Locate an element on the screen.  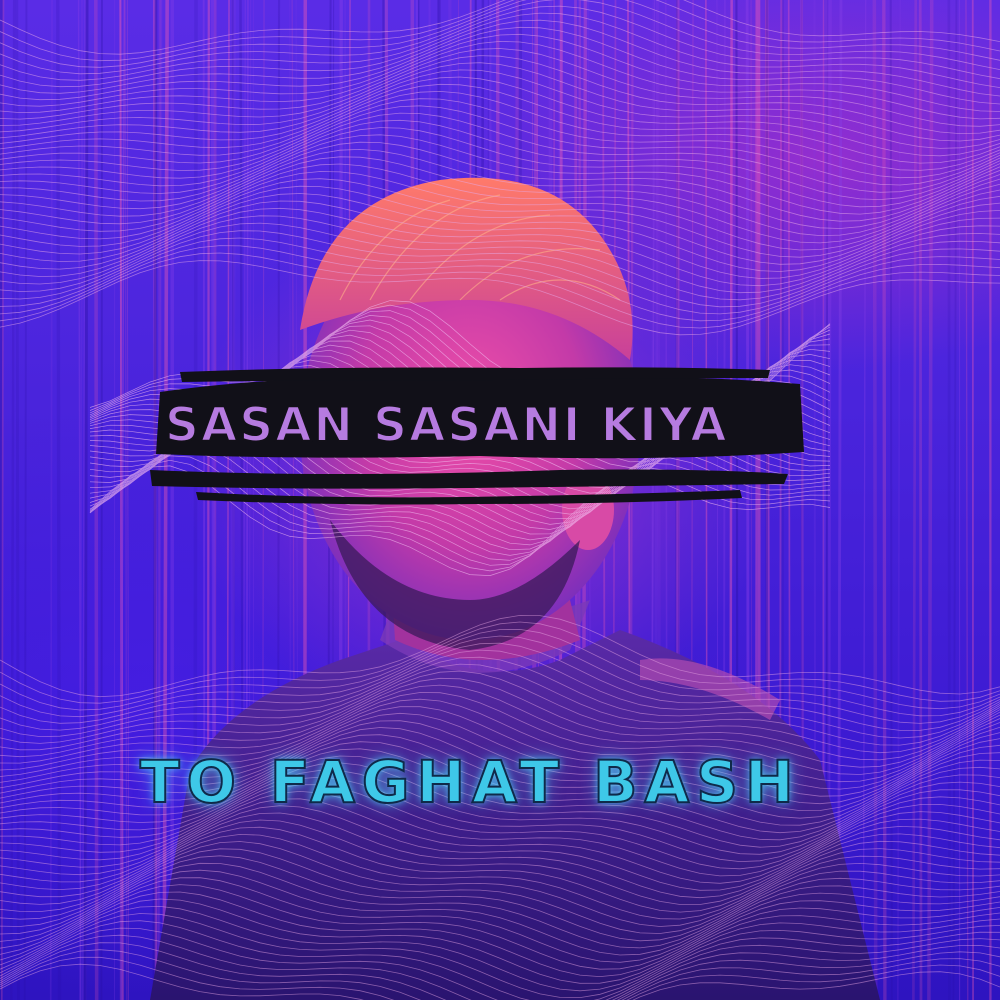
artist-name: SASAN SASANI KIYA is located at coordinates (446, 425).